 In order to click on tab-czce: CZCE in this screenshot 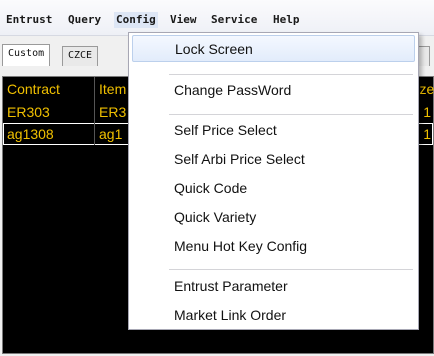, I will do `click(80, 56)`.